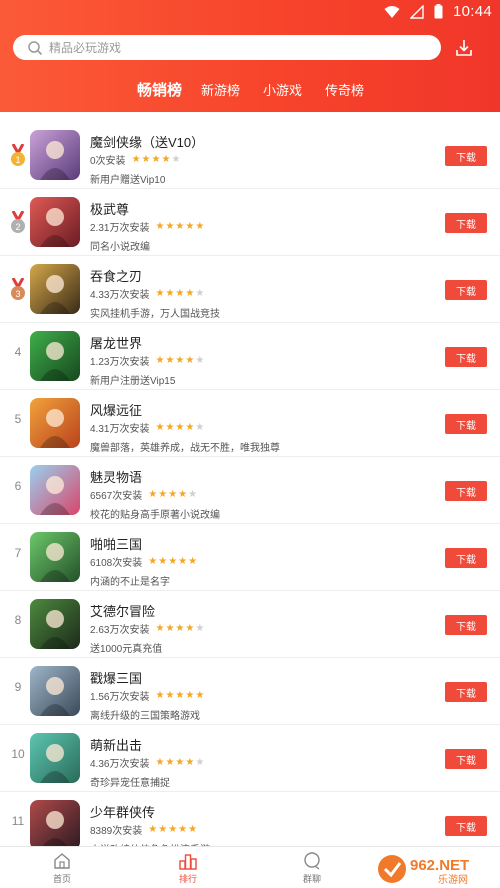 This screenshot has width=500, height=888. What do you see at coordinates (122, 610) in the screenshot?
I see `game-name: 艾德尔冒险` at bounding box center [122, 610].